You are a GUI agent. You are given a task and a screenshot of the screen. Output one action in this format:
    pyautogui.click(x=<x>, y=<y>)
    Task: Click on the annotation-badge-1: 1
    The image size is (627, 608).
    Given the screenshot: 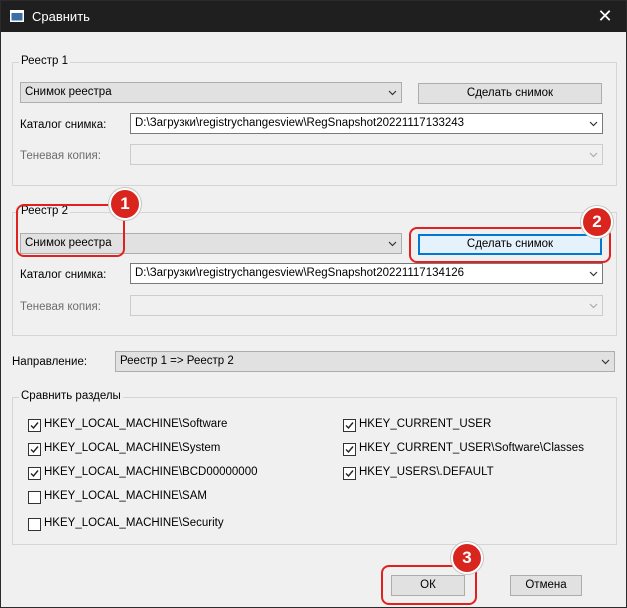 What is the action you would take?
    pyautogui.click(x=125, y=204)
    